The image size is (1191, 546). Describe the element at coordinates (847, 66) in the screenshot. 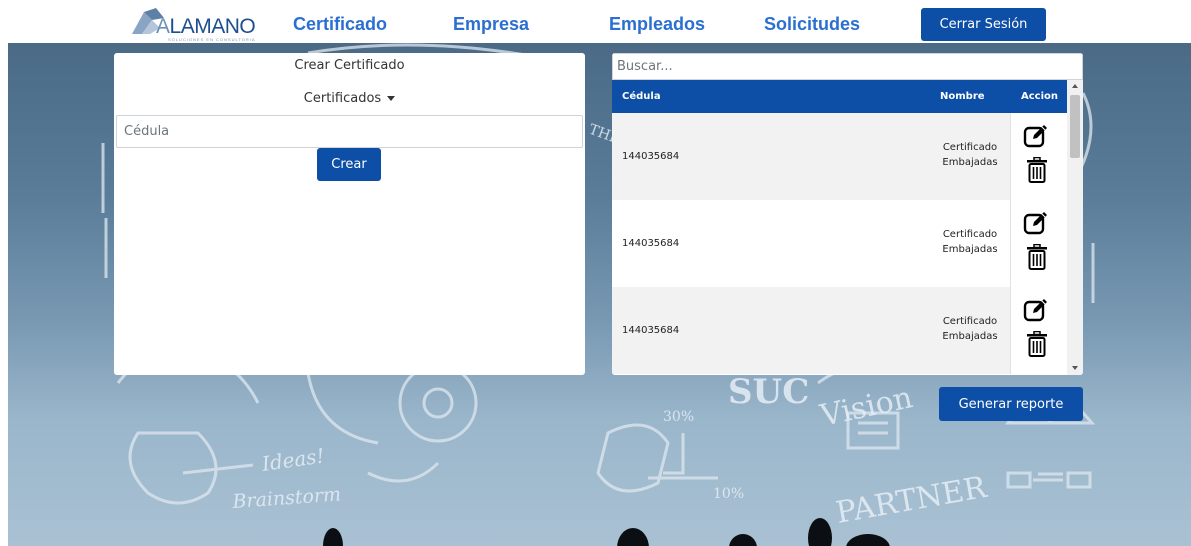

I see `search-input` at that location.